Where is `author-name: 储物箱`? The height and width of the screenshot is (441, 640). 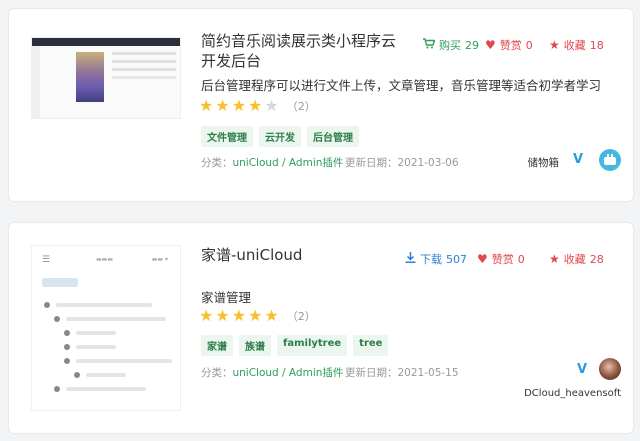
author-name: 储物箱 is located at coordinates (544, 162).